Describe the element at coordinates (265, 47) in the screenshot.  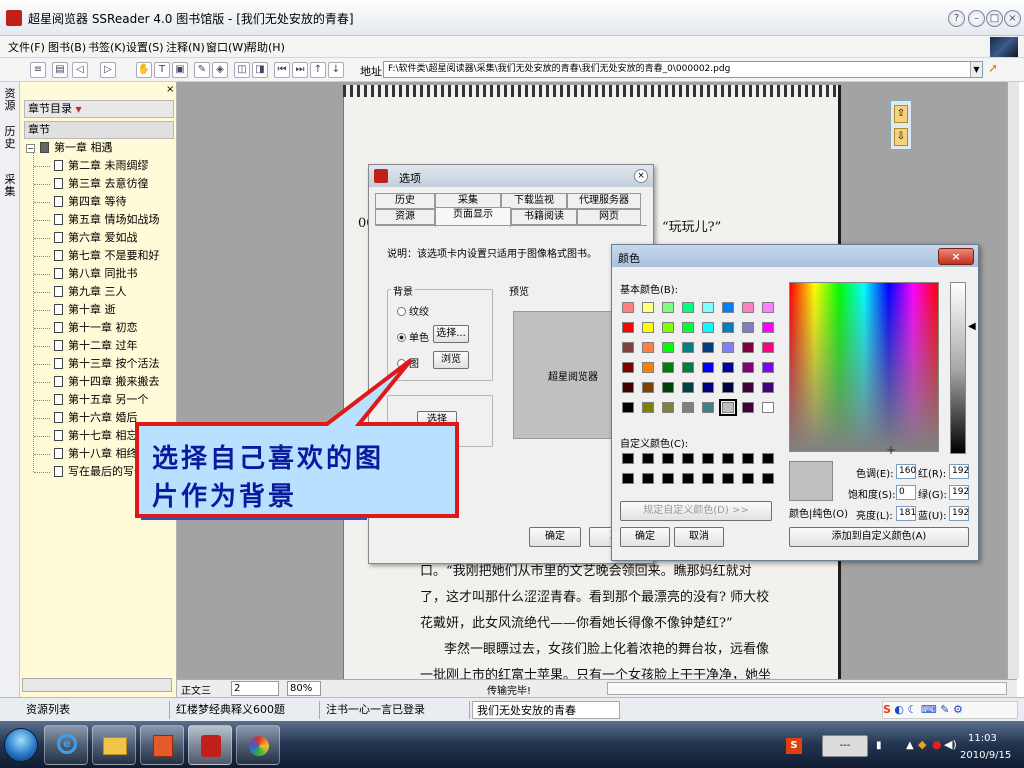
I see `menu-help: 帮助(H)` at that location.